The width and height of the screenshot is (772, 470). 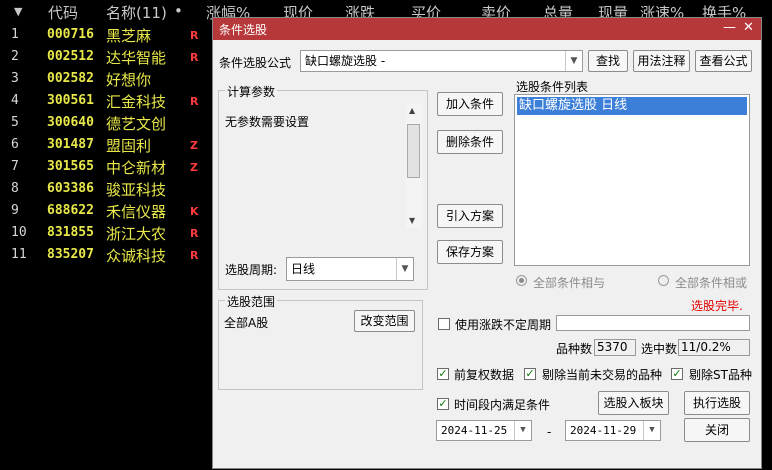 What do you see at coordinates (633, 403) in the screenshot?
I see `add-to-block-button: 选股入板块` at bounding box center [633, 403].